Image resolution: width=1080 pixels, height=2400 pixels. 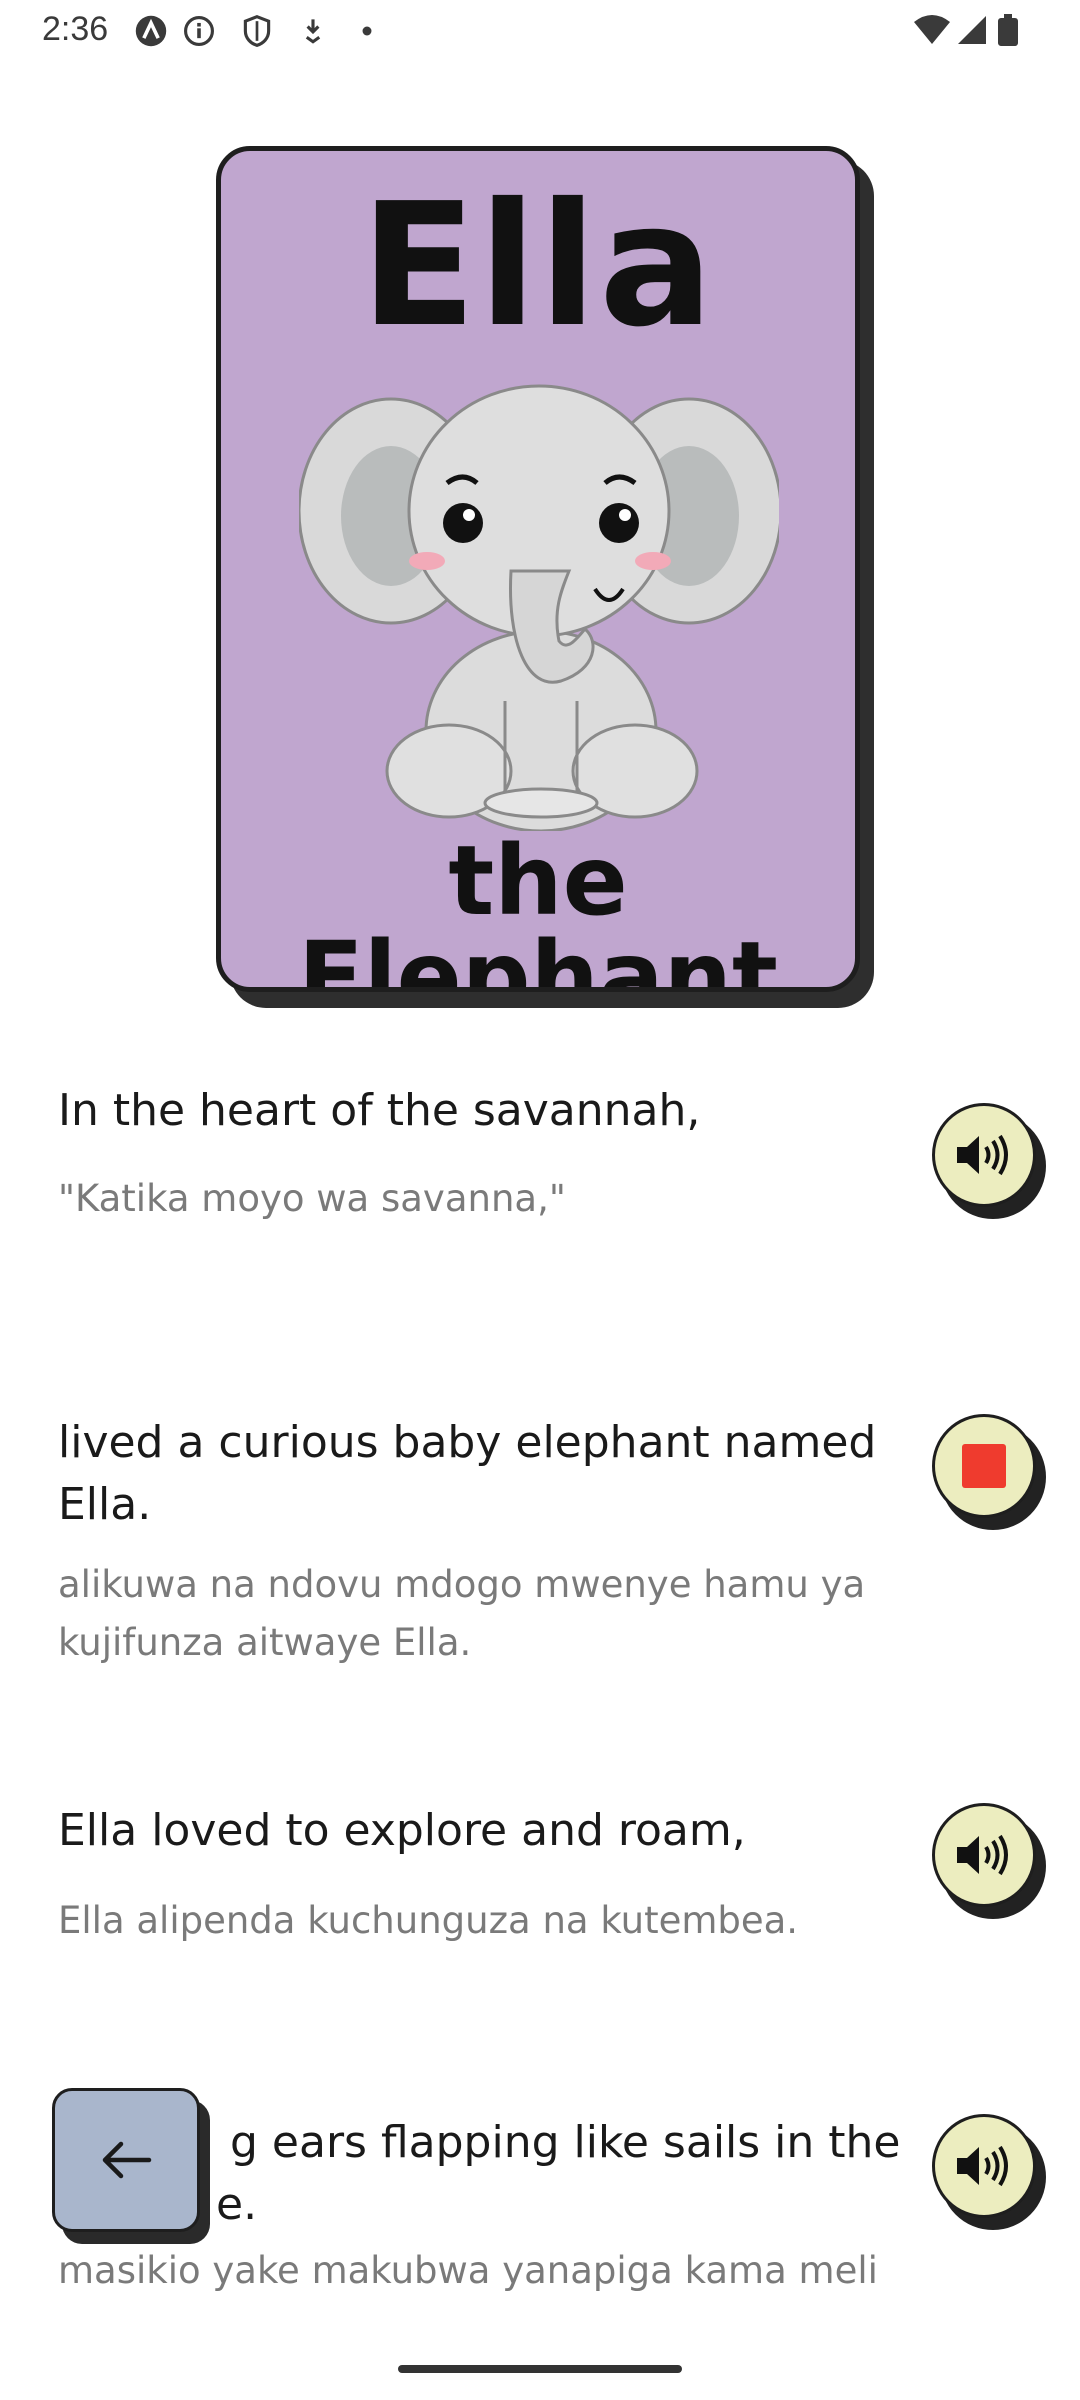 I want to click on system-indicators, so click(x=966, y=30).